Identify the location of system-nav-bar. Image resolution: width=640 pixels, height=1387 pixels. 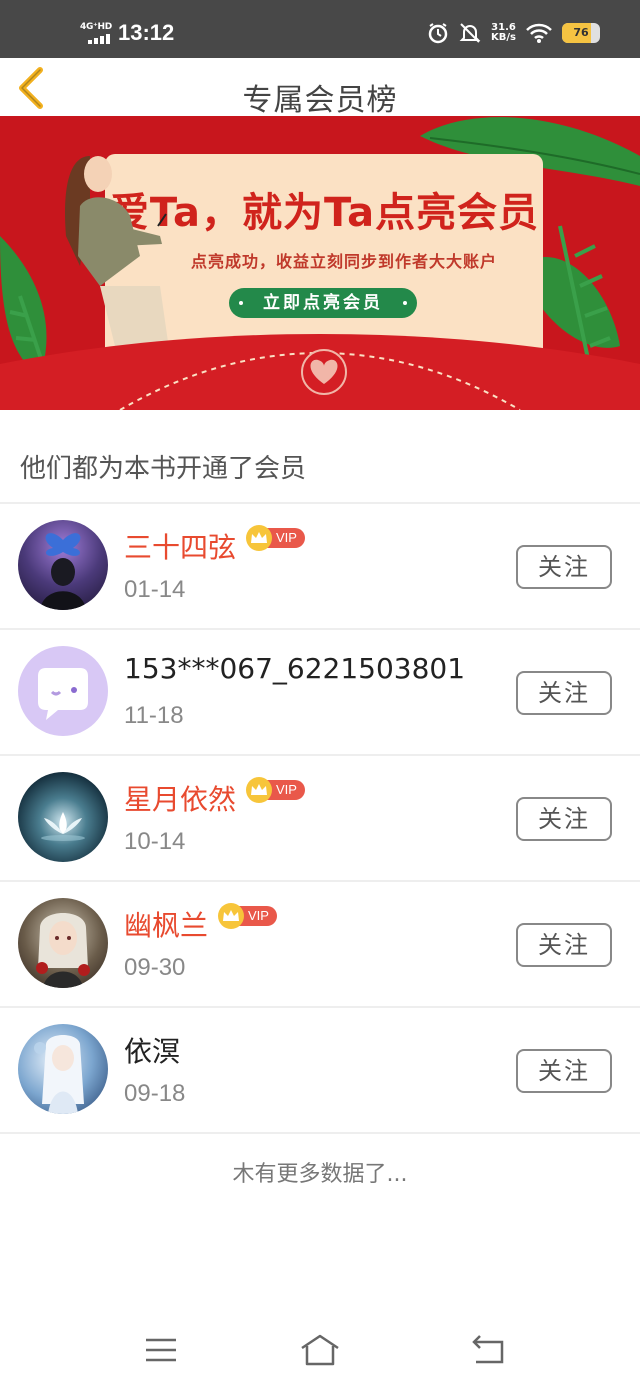
(320, 1349).